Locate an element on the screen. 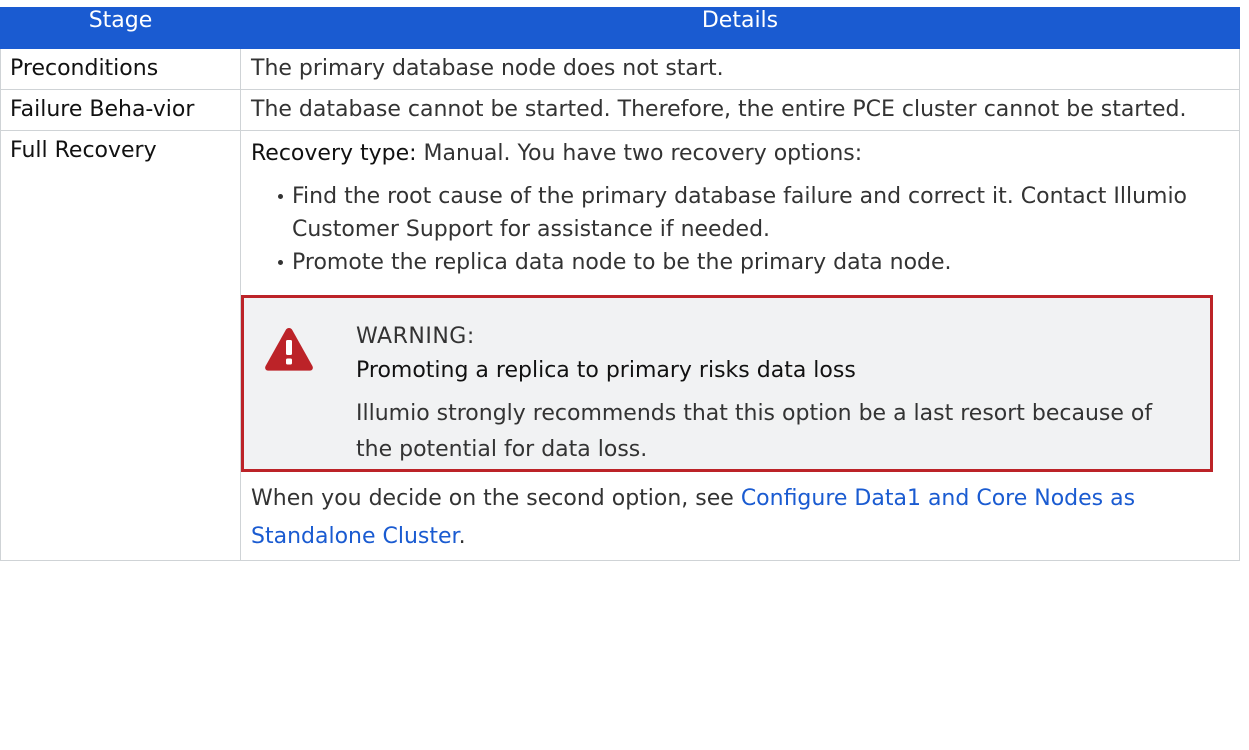 The image size is (1249, 750). stage-label: Failure Beha-vior is located at coordinates (102, 109).